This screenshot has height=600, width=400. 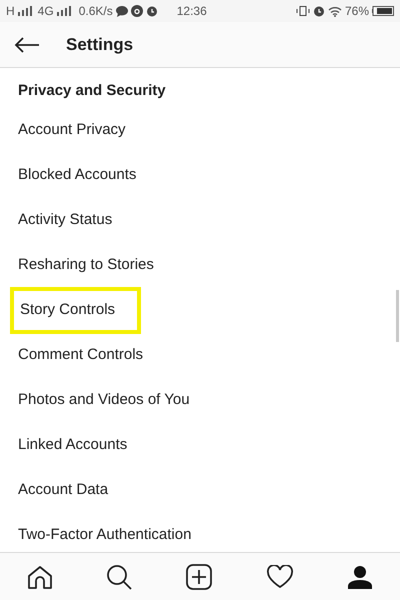 I want to click on settings-item: Linked Accounts, so click(x=73, y=445).